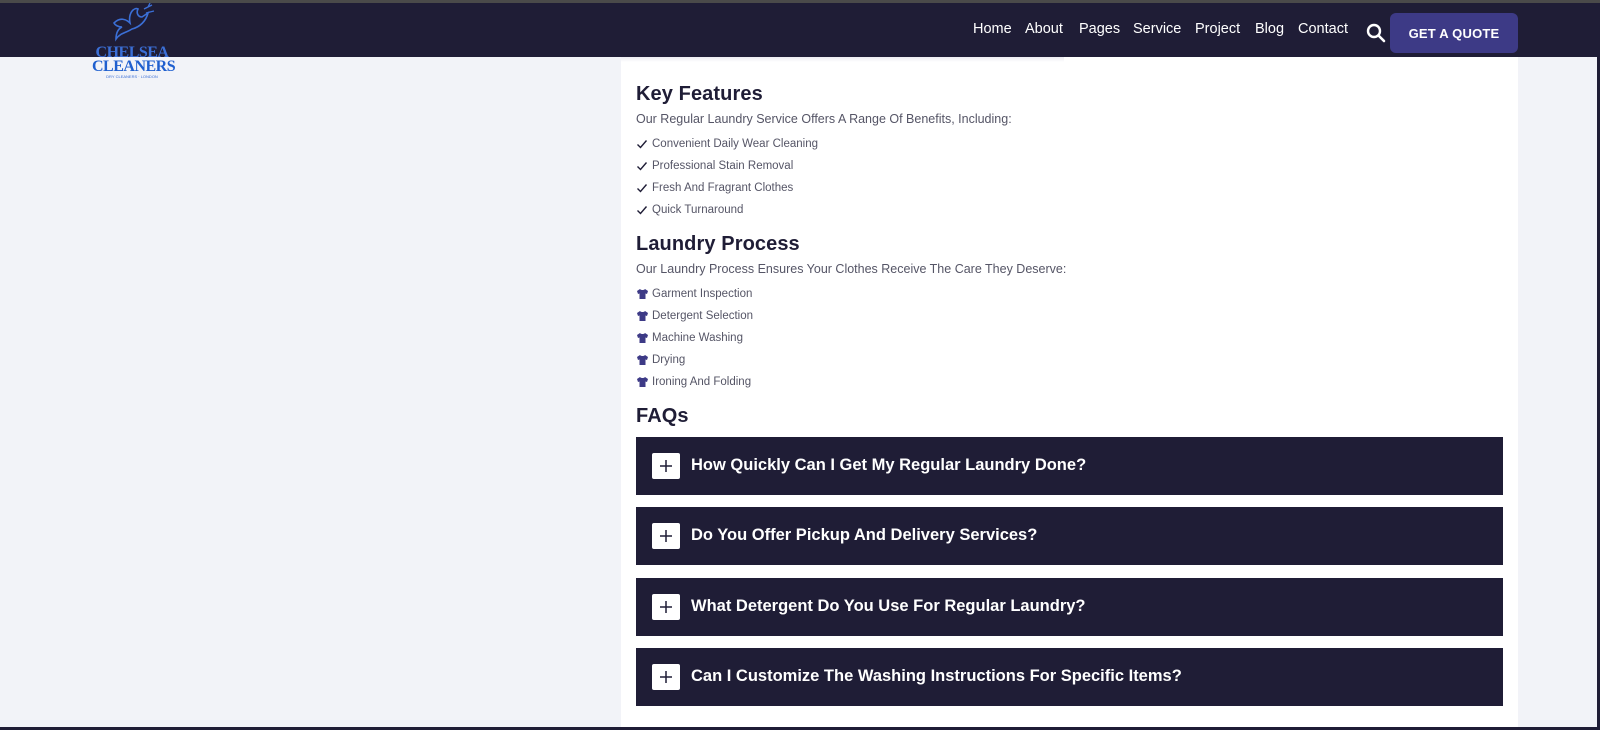 Image resolution: width=1600 pixels, height=730 pixels. Describe the element at coordinates (735, 144) in the screenshot. I see `feature-label: Convenient Daily Wear Cleaning` at that location.